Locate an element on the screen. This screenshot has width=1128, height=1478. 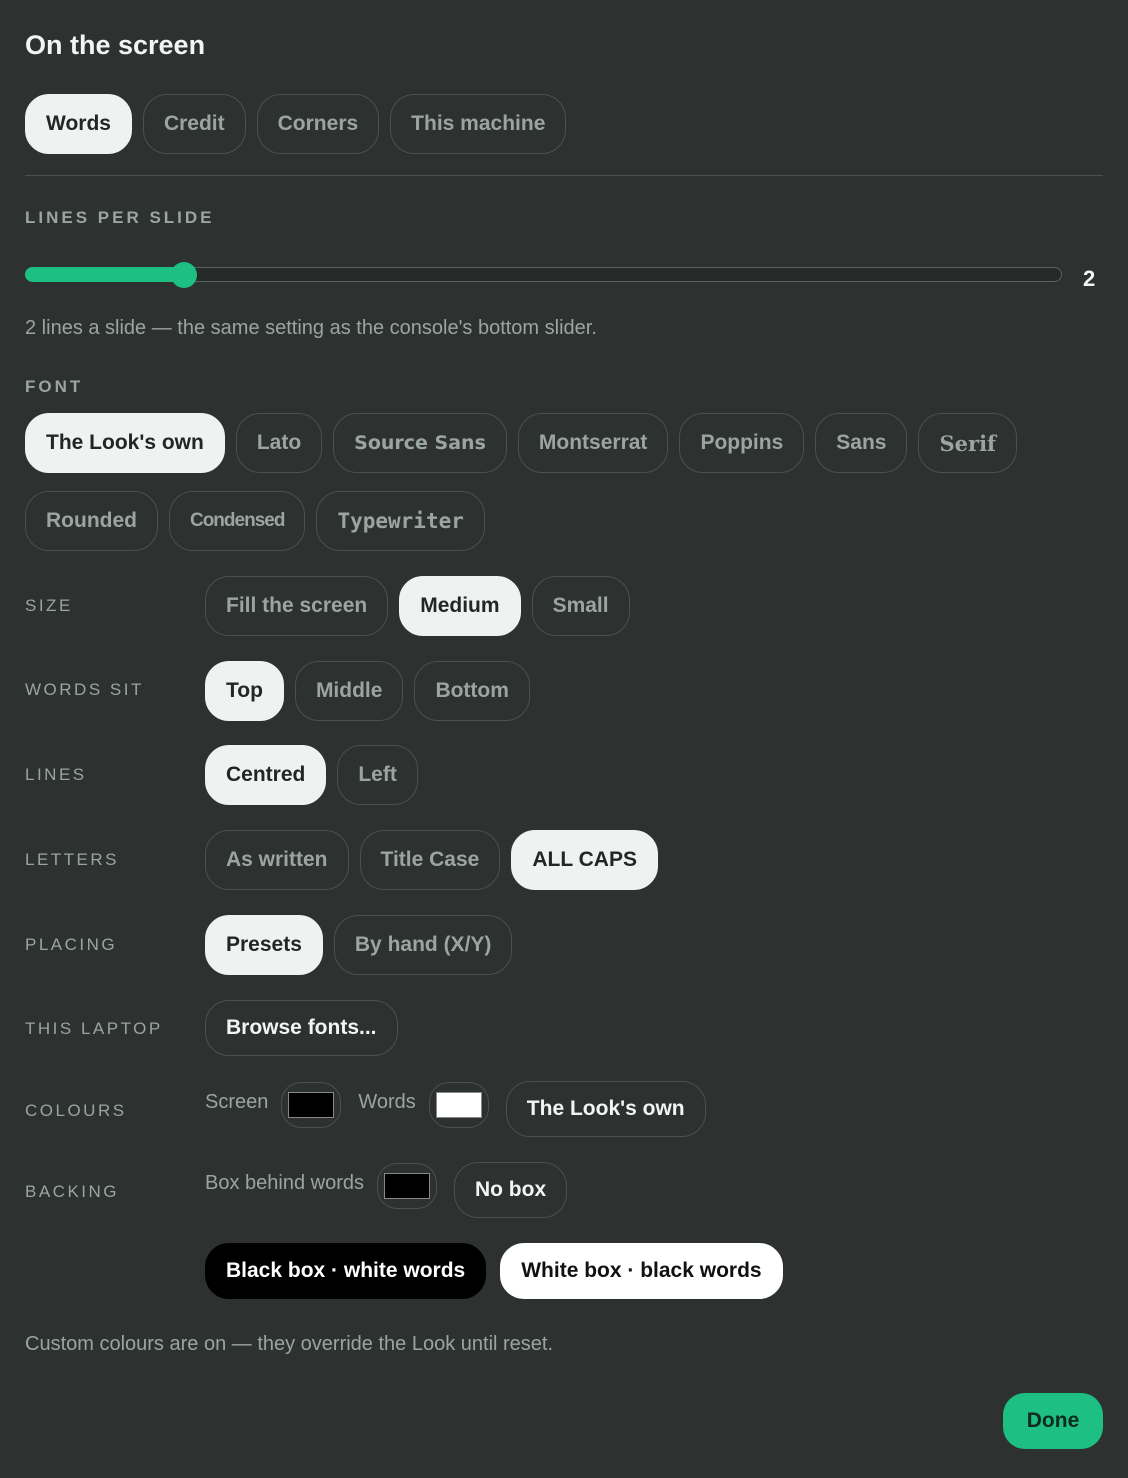
placing-option-presets: Presets is located at coordinates (264, 945).